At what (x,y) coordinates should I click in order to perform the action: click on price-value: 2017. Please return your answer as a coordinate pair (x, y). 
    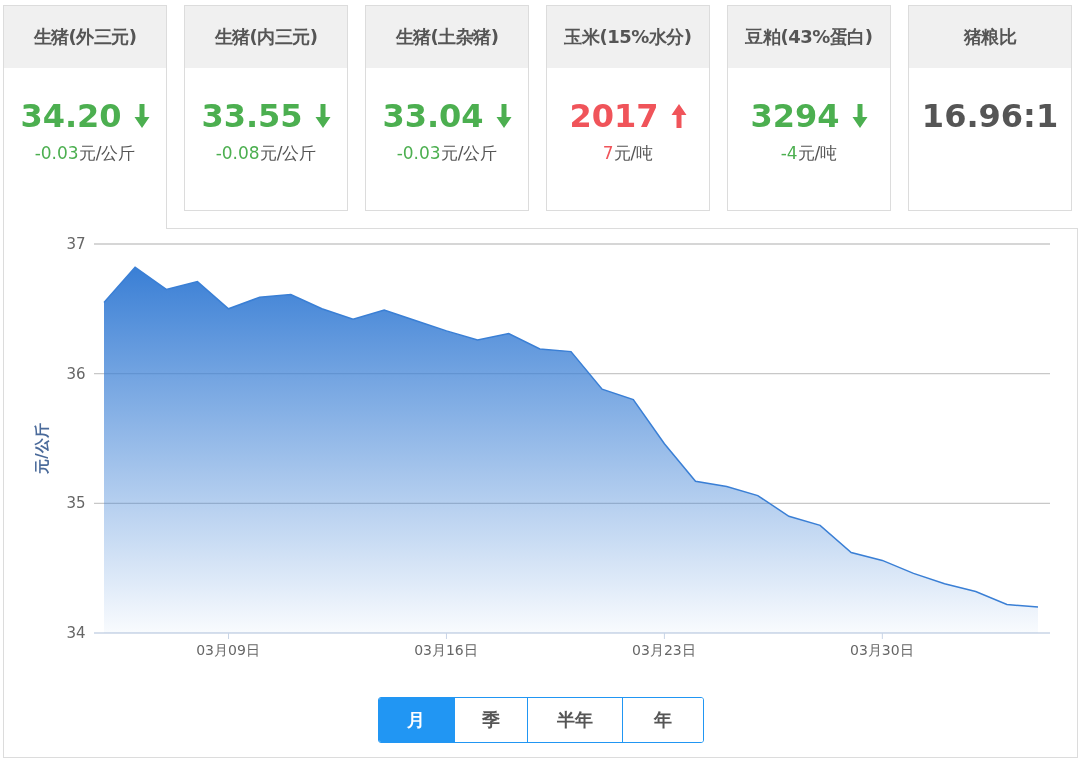
    Looking at the image, I should click on (614, 116).